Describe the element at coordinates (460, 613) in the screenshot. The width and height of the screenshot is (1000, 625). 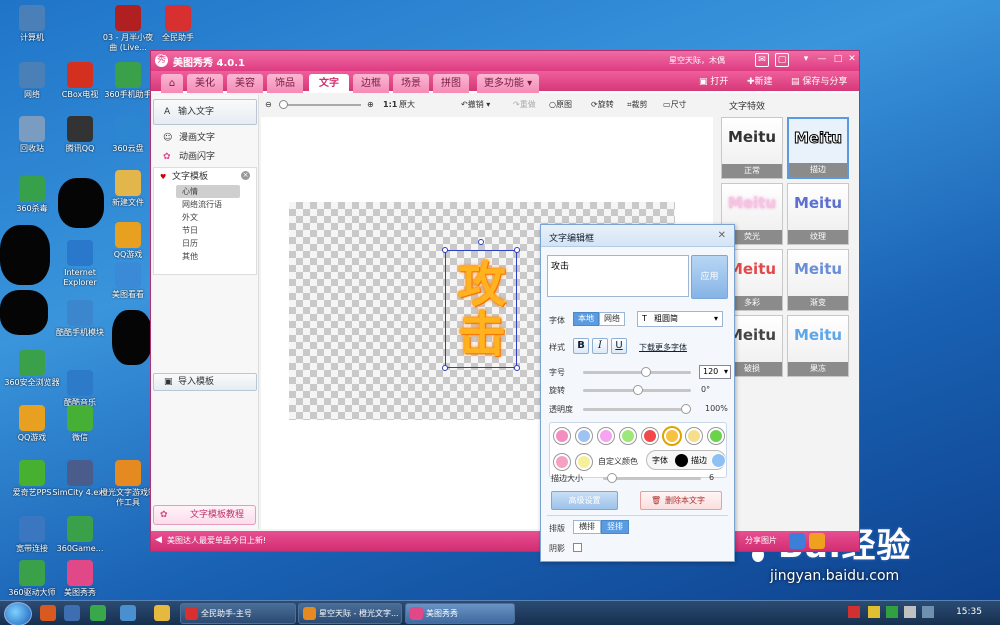
I see `taskbar-button: 美图秀秀` at that location.